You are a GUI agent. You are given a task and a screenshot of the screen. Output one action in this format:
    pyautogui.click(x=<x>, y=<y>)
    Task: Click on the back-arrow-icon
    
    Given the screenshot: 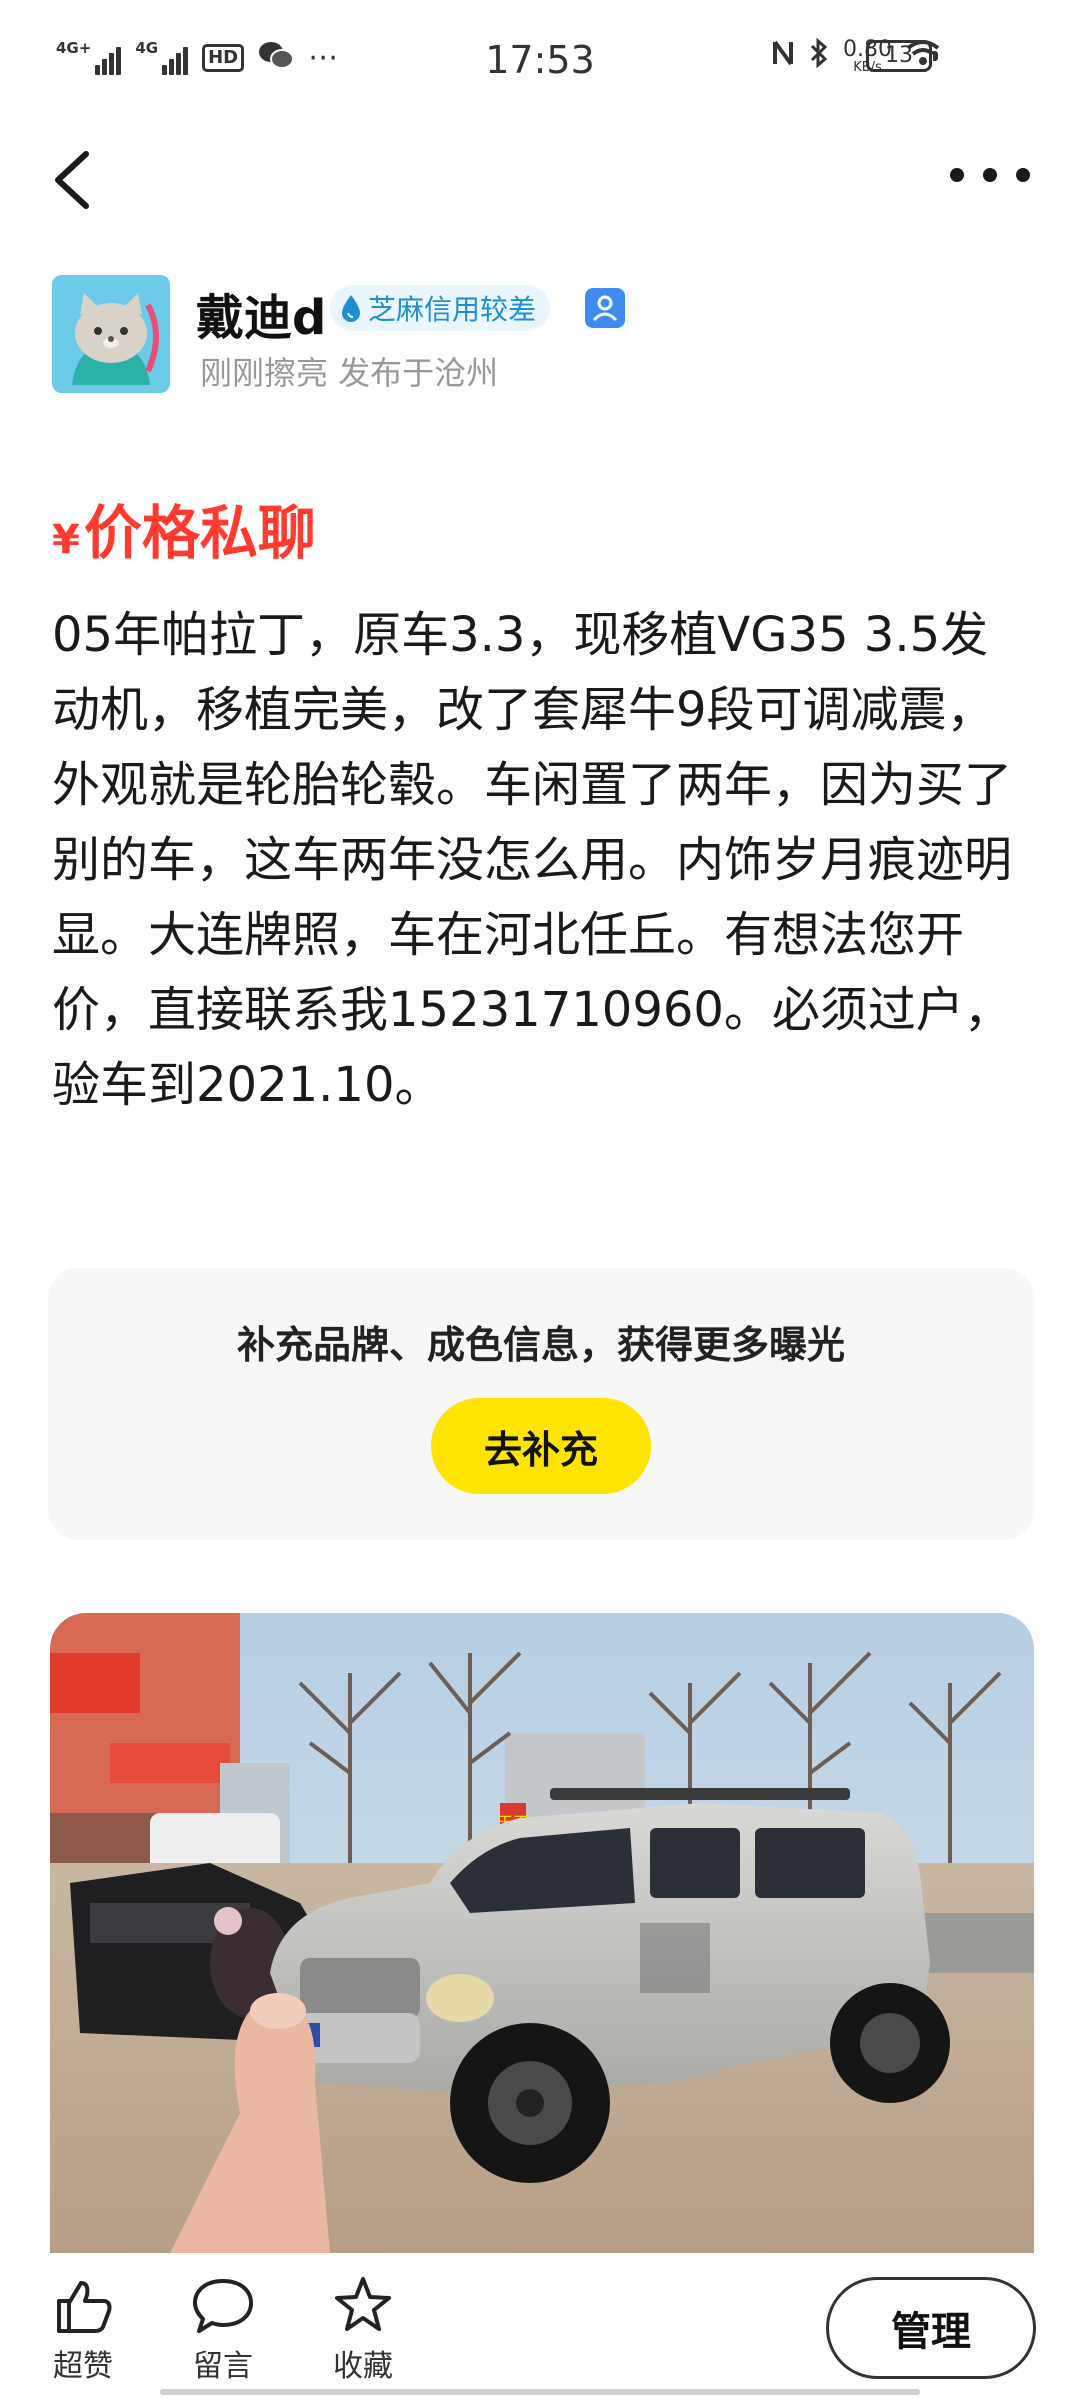 What is the action you would take?
    pyautogui.click(x=72, y=180)
    